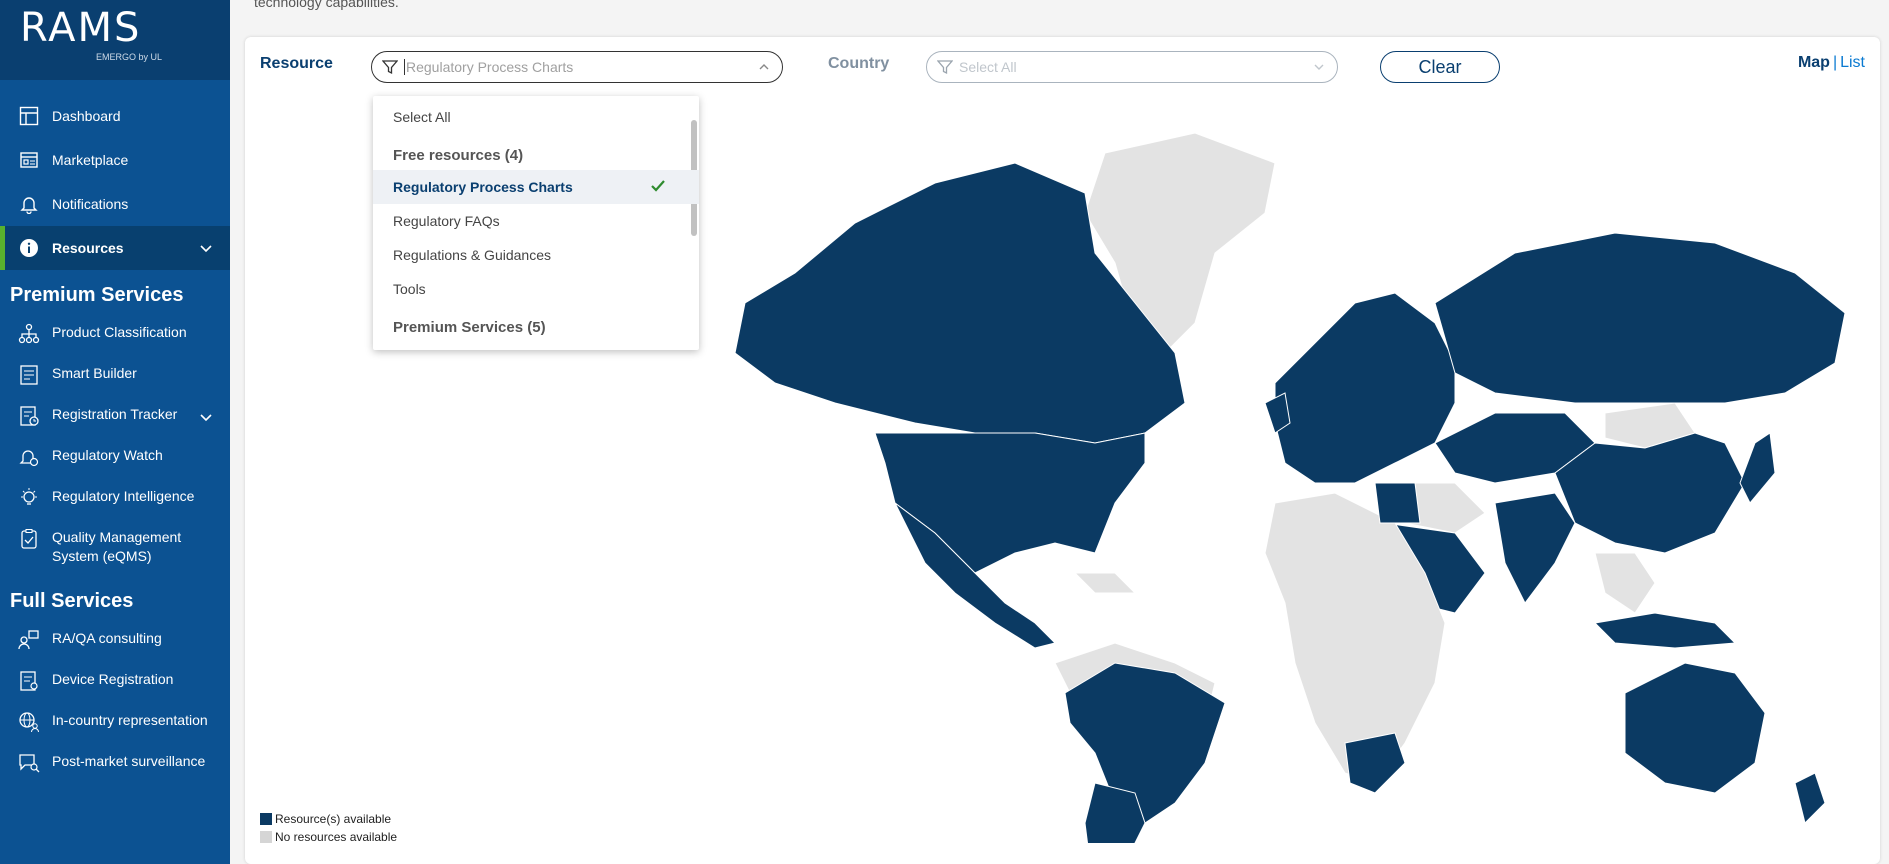 This screenshot has width=1889, height=864. What do you see at coordinates (266, 819) in the screenshot?
I see `legend-swatch-available` at bounding box center [266, 819].